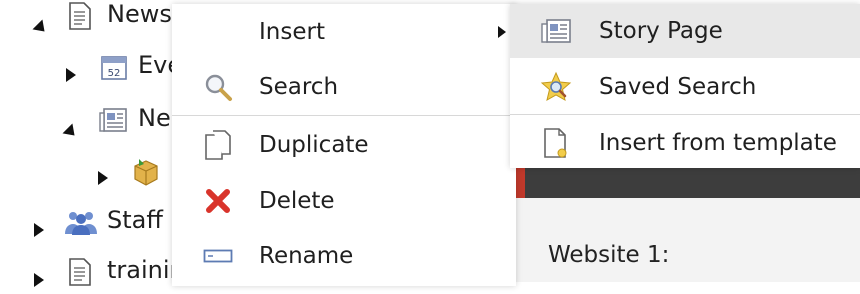 The height and width of the screenshot is (294, 860). Describe the element at coordinates (143, 270) in the screenshot. I see `tree-item-label: trainir` at that location.